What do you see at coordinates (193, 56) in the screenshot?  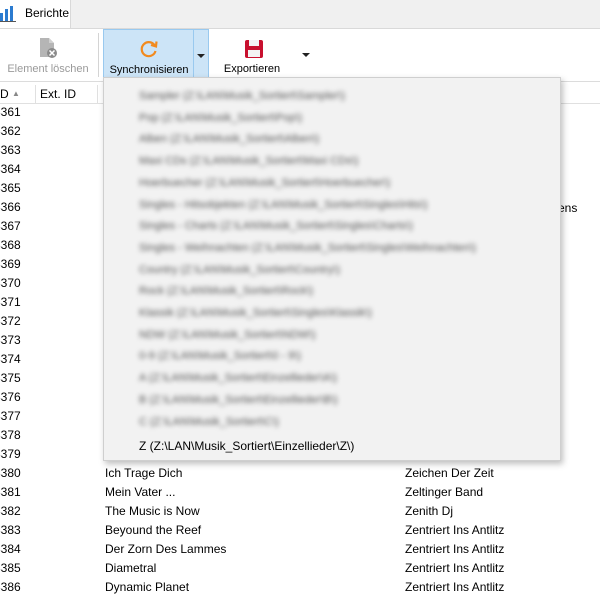 I see `split-divider` at bounding box center [193, 56].